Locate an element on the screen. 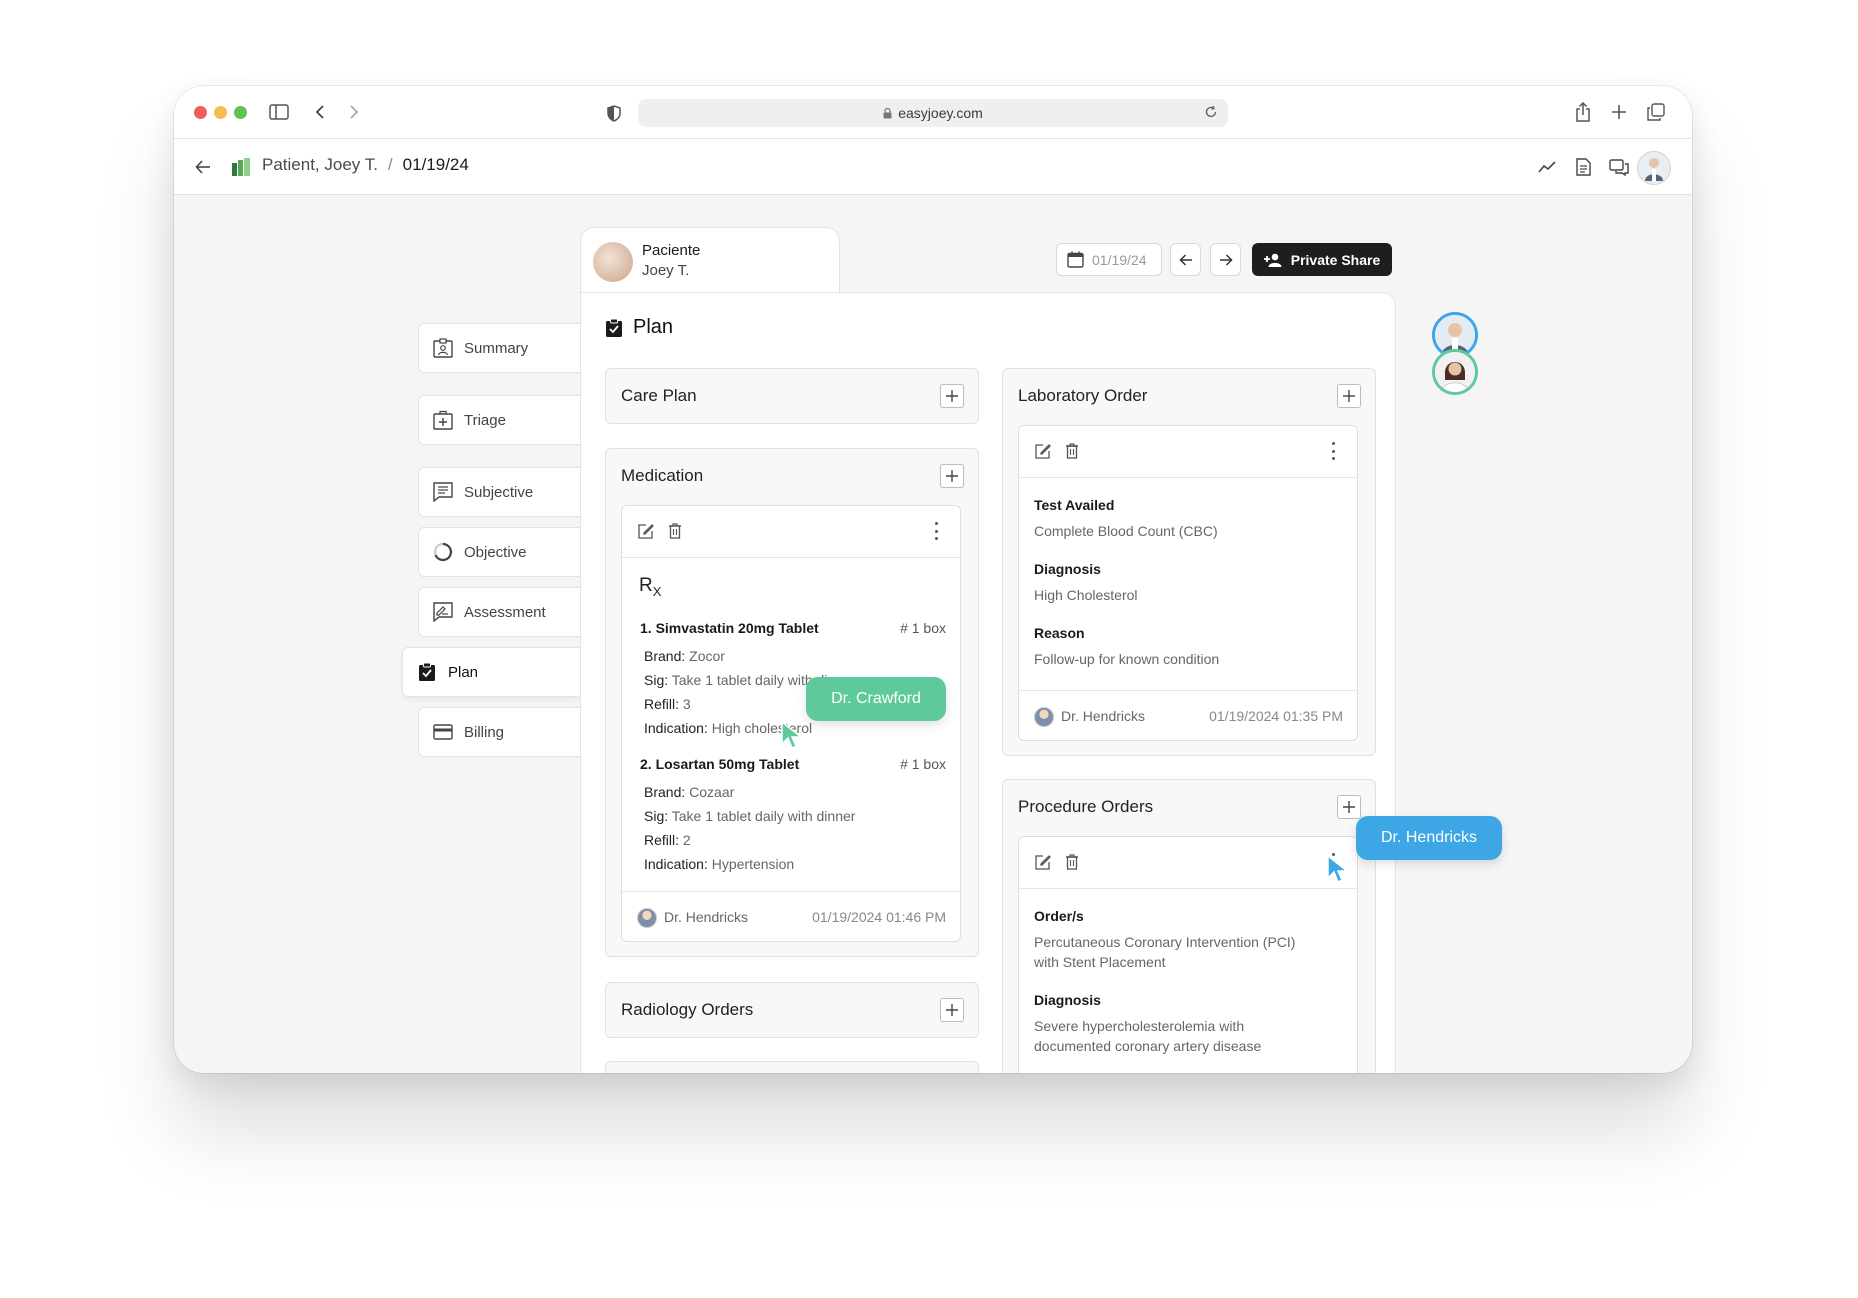 The image size is (1858, 1298). breadcrumb-patient: Patient, Joey T. is located at coordinates (320, 165).